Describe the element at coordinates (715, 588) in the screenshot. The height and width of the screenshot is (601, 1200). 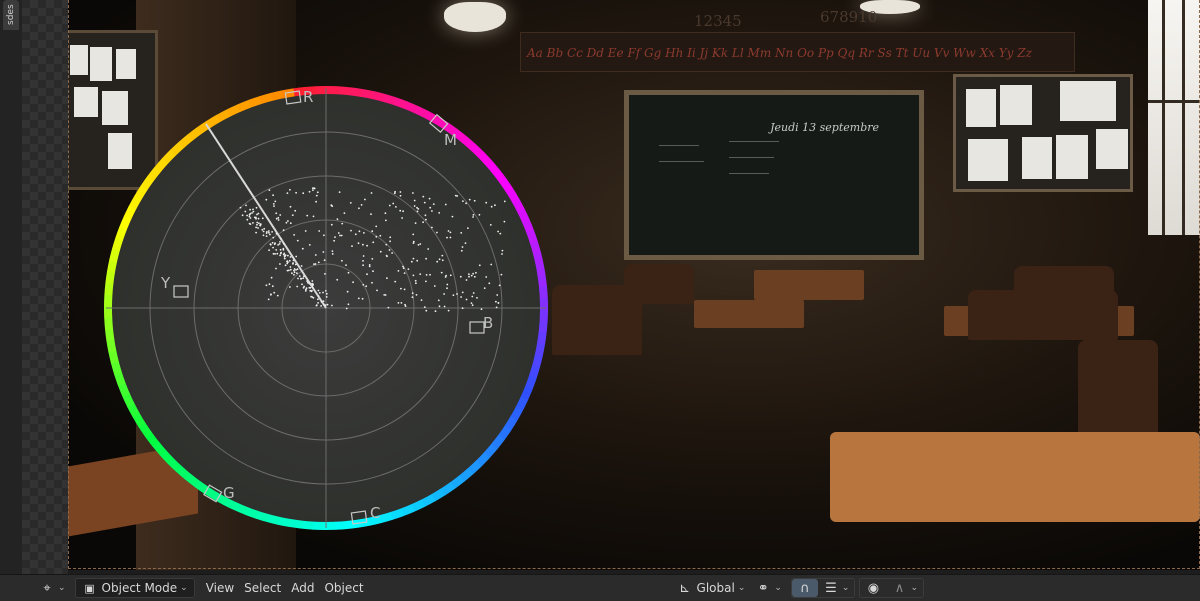
I see `orientation-label: Global` at that location.